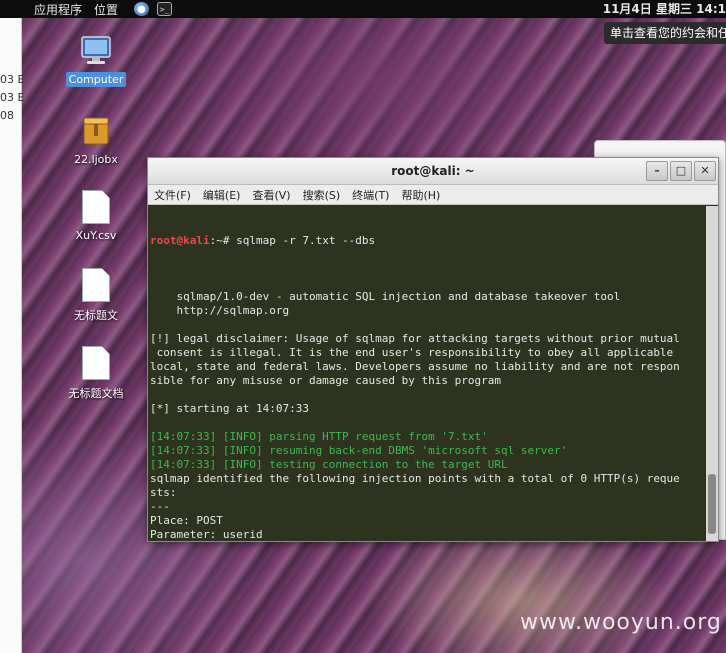  I want to click on applications-menu: 应用程序, so click(45, 9).